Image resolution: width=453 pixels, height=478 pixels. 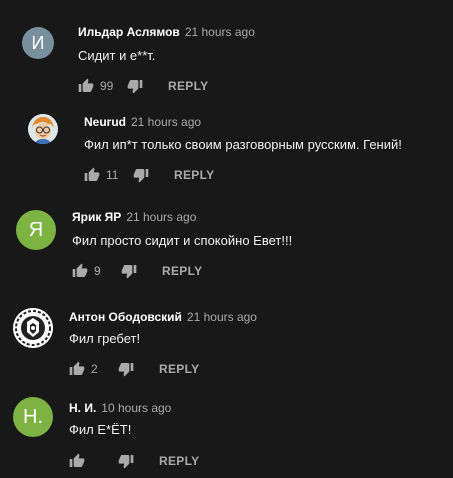 I want to click on comment-actions: 2 REPLY, so click(x=134, y=369).